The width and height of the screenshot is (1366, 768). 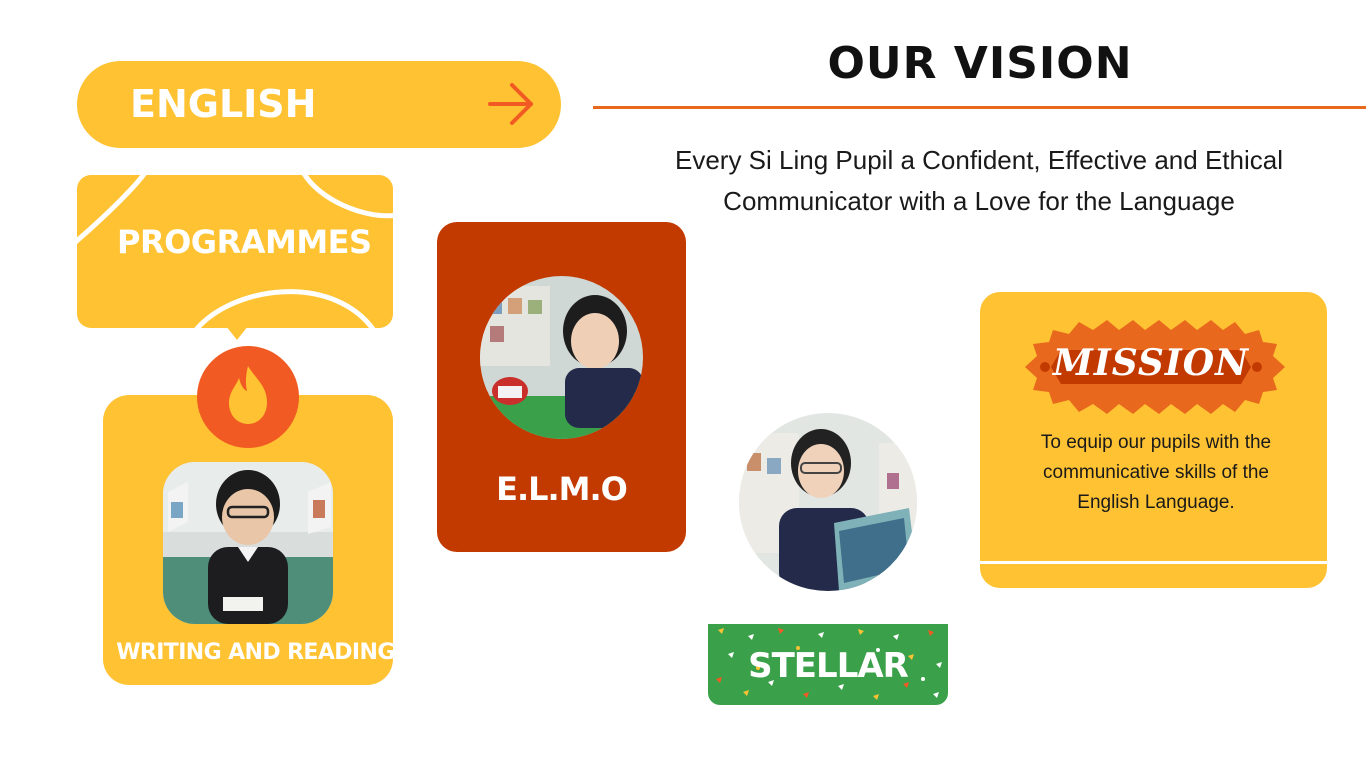 I want to click on english-subject-button: ENGLISH, so click(x=319, y=104).